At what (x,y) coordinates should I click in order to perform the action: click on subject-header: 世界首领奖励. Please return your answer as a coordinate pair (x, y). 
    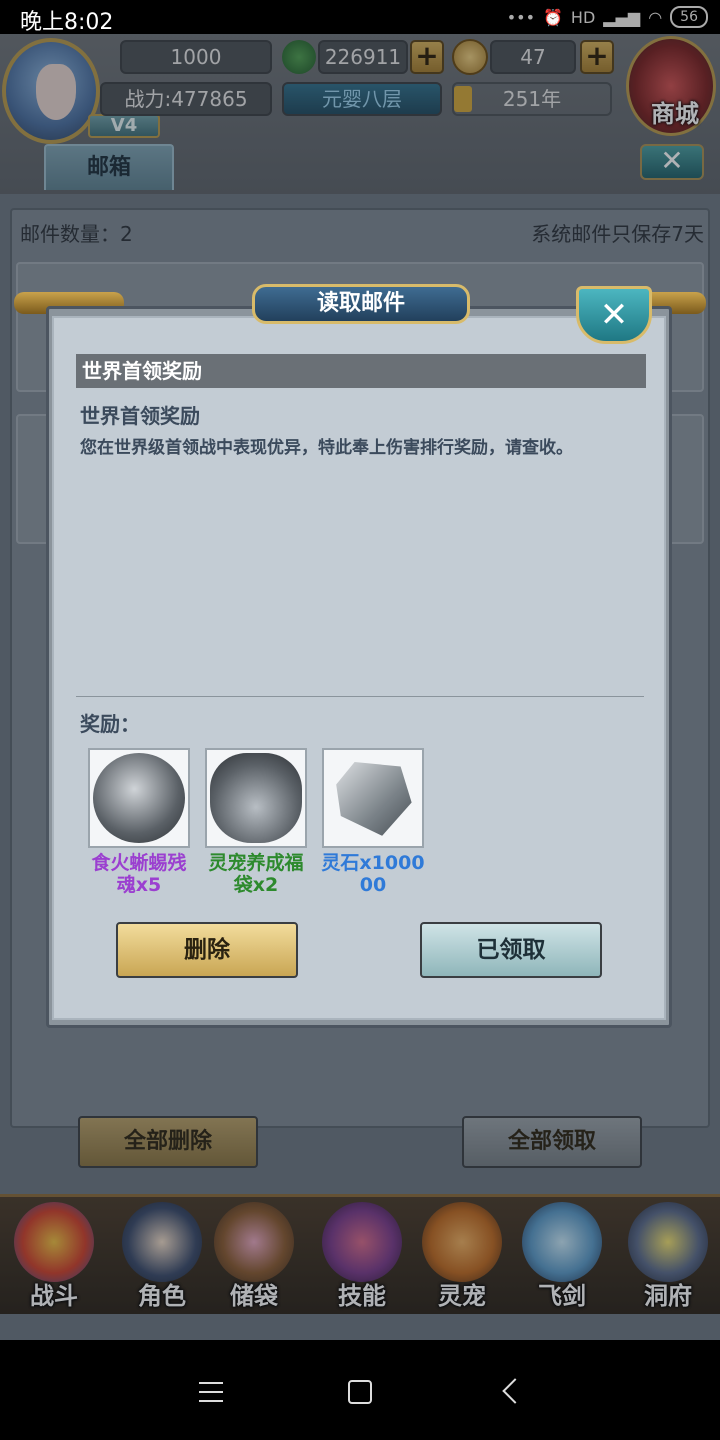
    Looking at the image, I should click on (361, 371).